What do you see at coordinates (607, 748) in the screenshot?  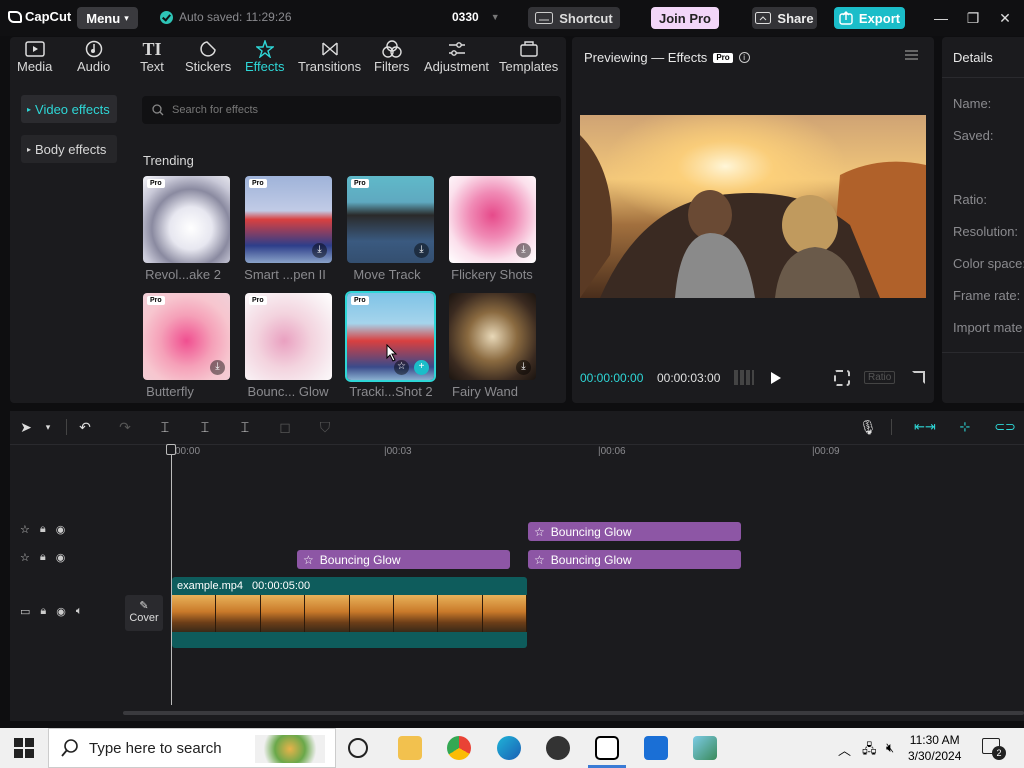 I see `capcut-taskbar-icon` at bounding box center [607, 748].